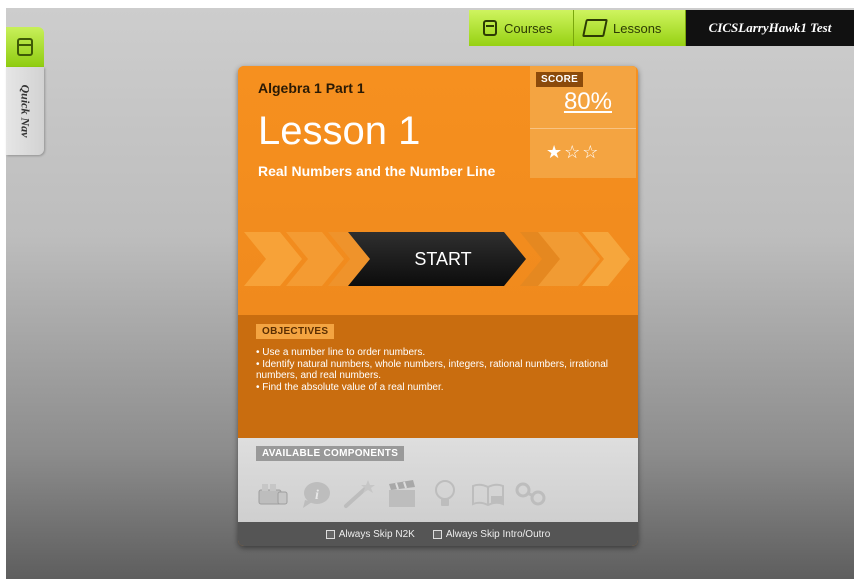  I want to click on skip-intro-outro-checkbox: Always Skip Intro/Outro, so click(491, 534).